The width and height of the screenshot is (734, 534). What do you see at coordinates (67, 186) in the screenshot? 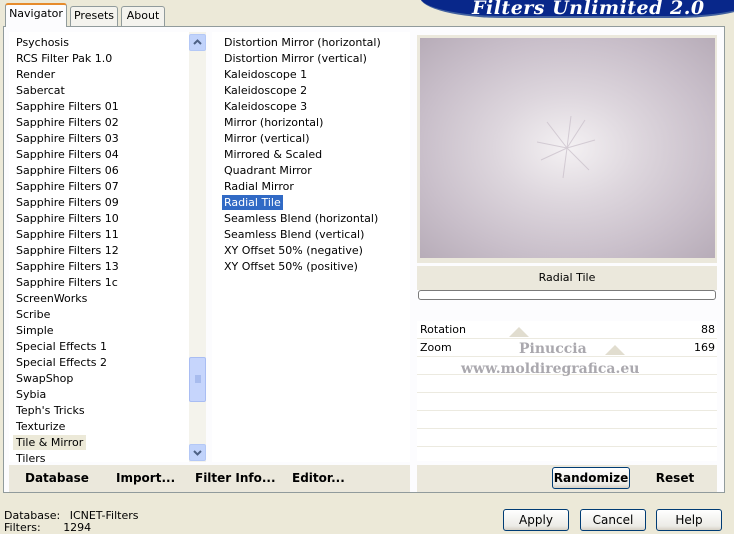
I see `category-item: Sapphire Filters 07` at bounding box center [67, 186].